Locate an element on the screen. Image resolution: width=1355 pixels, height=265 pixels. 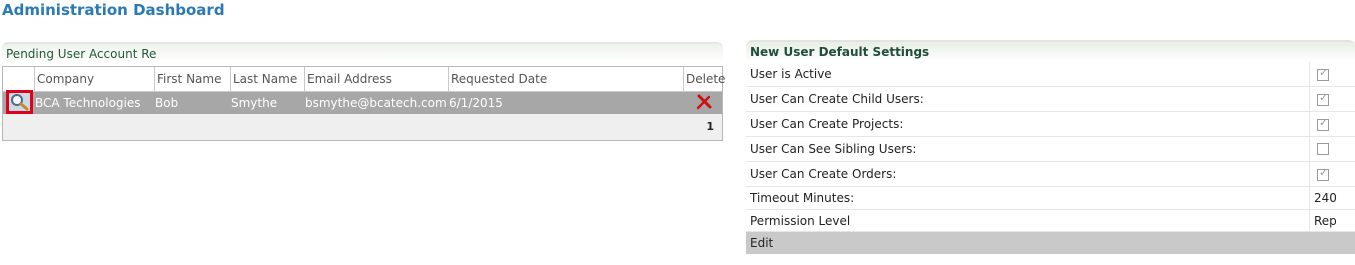
setting-row-create-orders: User Can Create Orders: is located at coordinates (1050, 174).